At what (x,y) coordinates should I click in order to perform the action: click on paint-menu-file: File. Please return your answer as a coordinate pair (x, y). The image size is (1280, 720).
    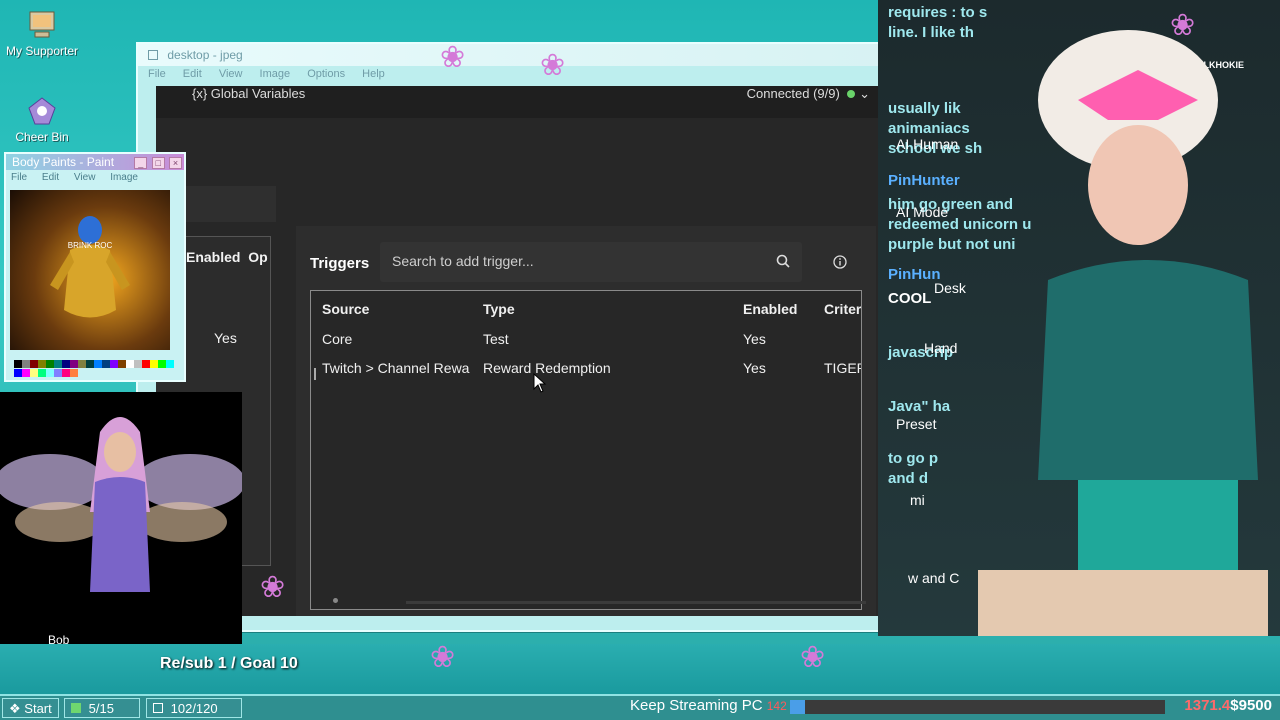
    Looking at the image, I should click on (19, 177).